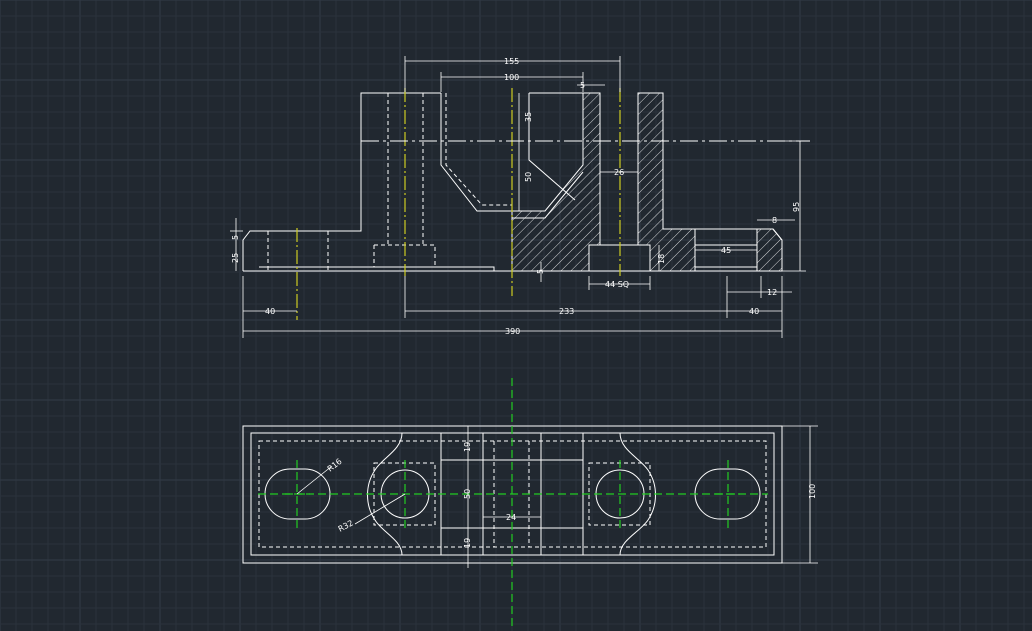 The image size is (1032, 631). I want to click on dim-19-top-label: 19, so click(467, 447).